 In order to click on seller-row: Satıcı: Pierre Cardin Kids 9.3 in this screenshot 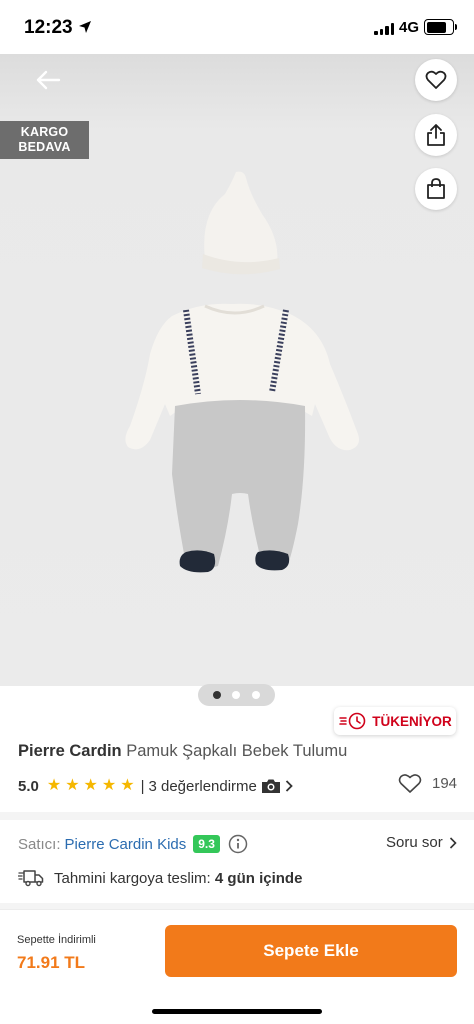, I will do `click(133, 844)`.